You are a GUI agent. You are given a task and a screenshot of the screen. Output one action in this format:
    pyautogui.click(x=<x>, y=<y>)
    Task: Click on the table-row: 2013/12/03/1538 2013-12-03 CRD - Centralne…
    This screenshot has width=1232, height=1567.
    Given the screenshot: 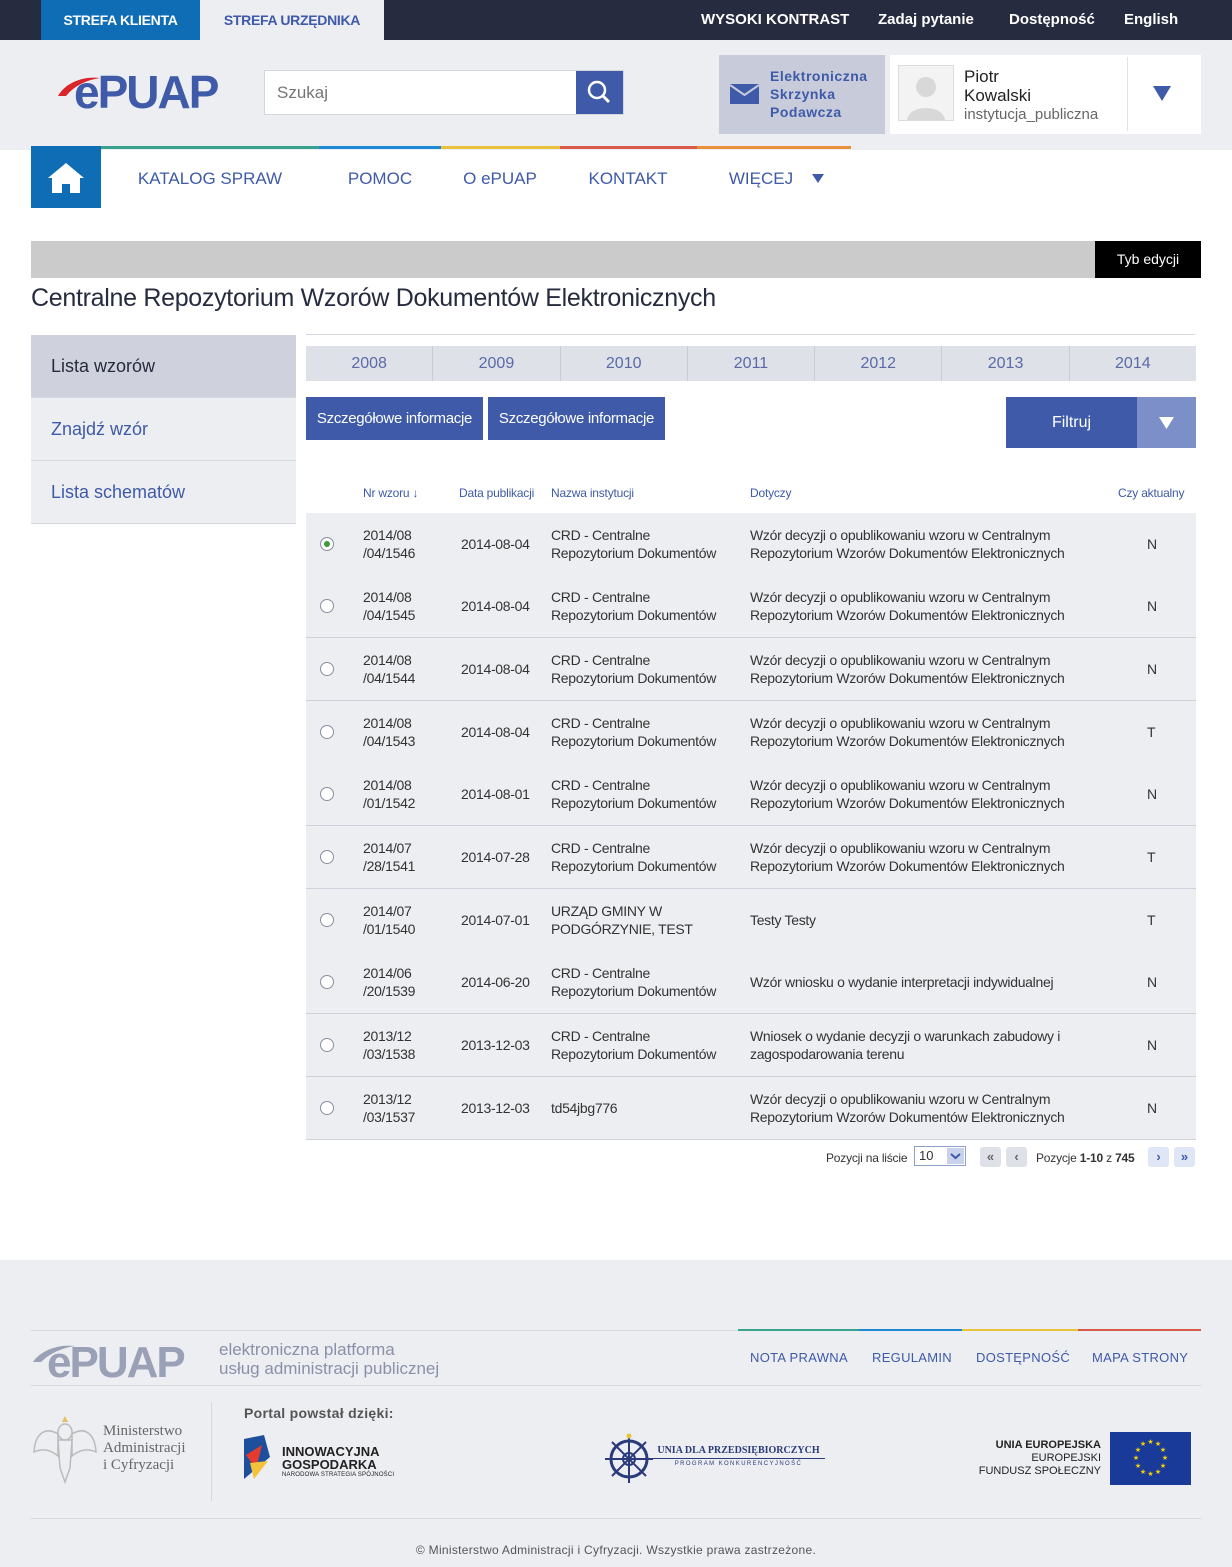 What is the action you would take?
    pyautogui.click(x=751, y=1045)
    